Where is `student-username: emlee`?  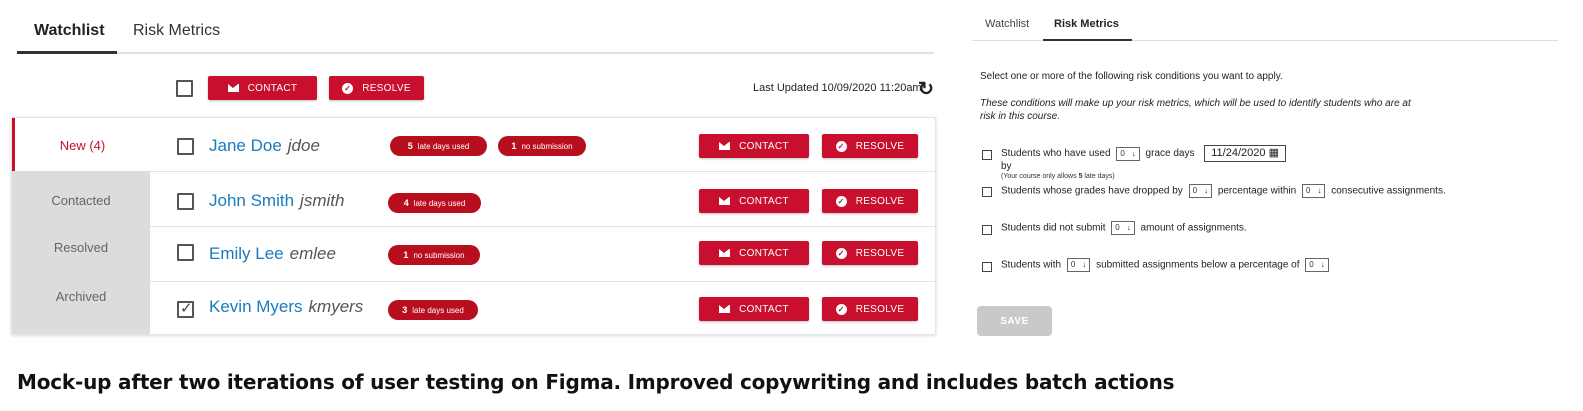 student-username: emlee is located at coordinates (312, 253).